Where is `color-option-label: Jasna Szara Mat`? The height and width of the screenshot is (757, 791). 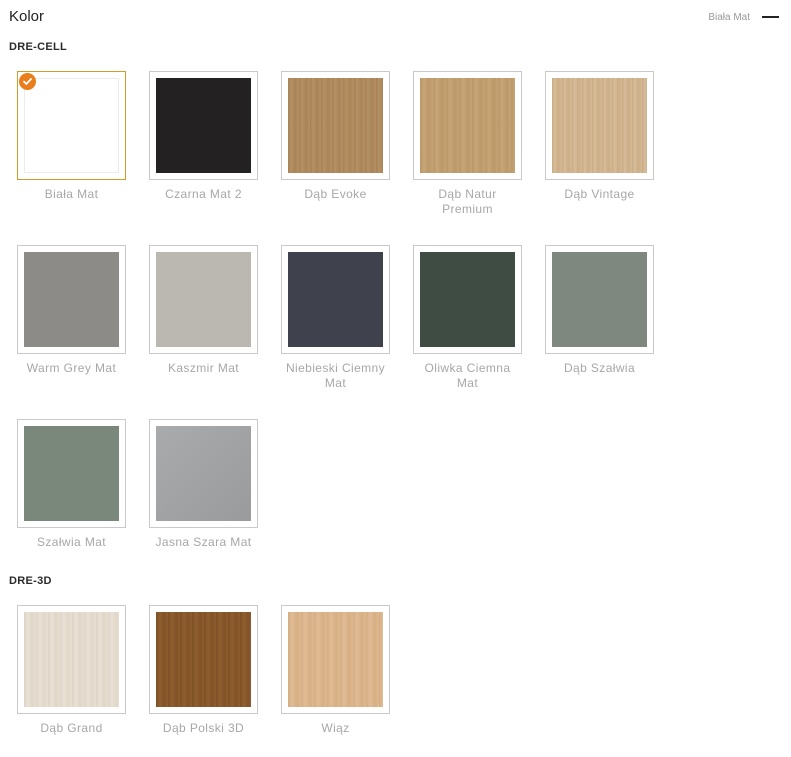
color-option-label: Jasna Szara Mat is located at coordinates (203, 542).